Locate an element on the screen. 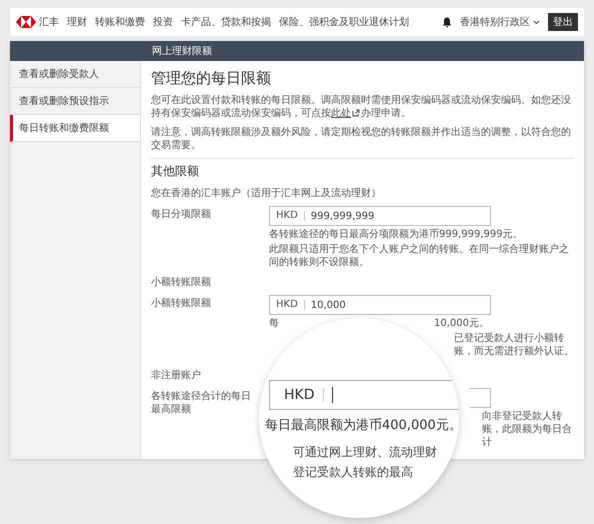 The height and width of the screenshot is (524, 594). amount-value: 999,999,999 is located at coordinates (342, 216).